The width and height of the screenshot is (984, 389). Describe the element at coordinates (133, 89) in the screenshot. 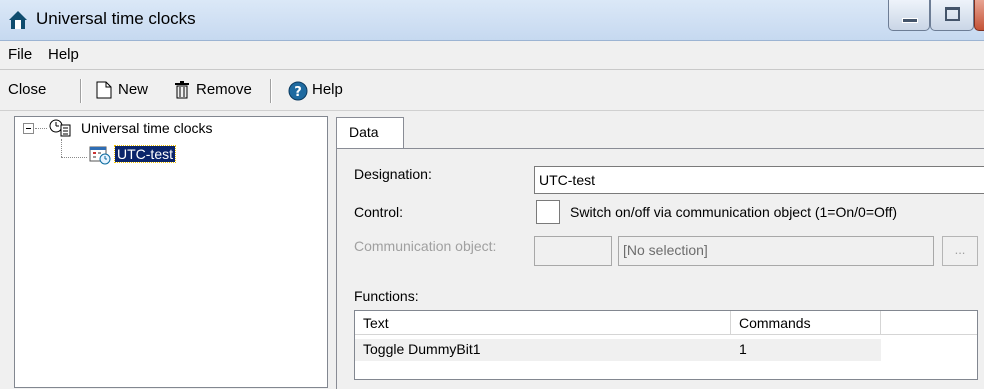

I see `new-button-label: New` at that location.